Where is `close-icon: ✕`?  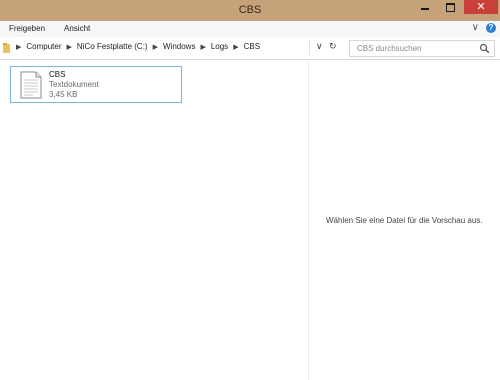 close-icon: ✕ is located at coordinates (481, 6).